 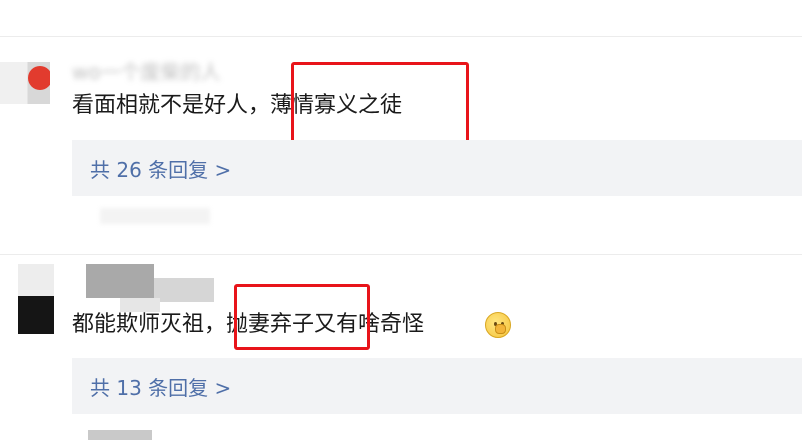 I want to click on top-divider, so click(x=401, y=36).